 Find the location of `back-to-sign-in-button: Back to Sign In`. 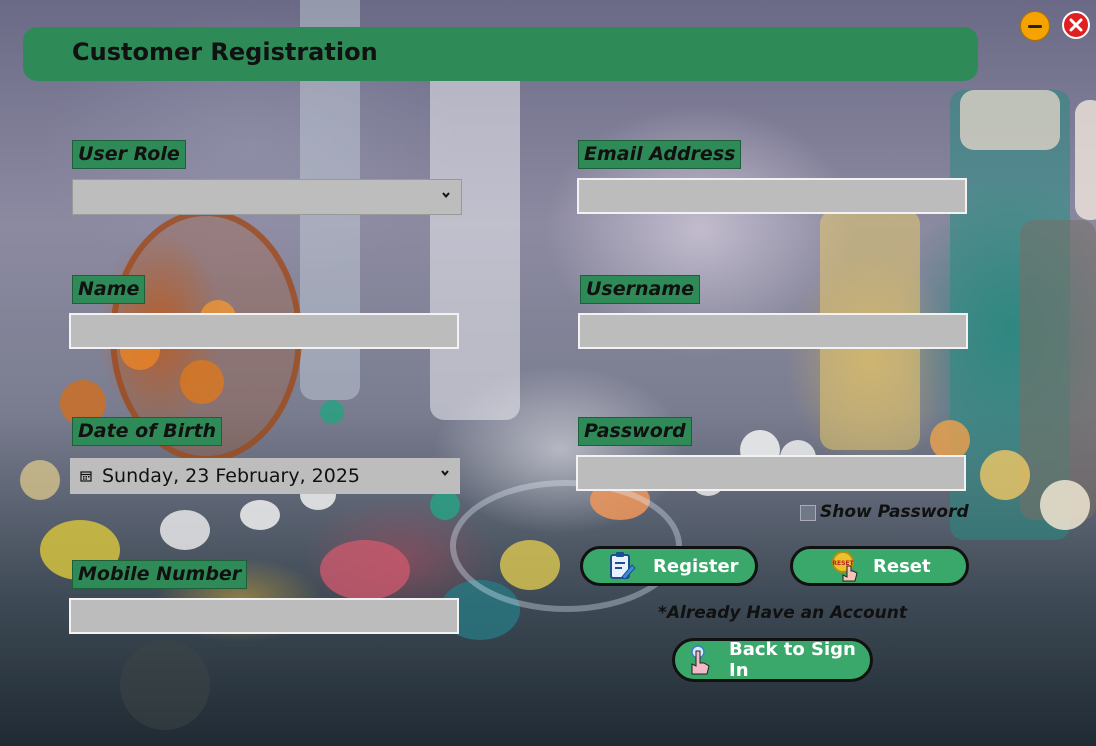

back-to-sign-in-button: Back to Sign In is located at coordinates (772, 660).